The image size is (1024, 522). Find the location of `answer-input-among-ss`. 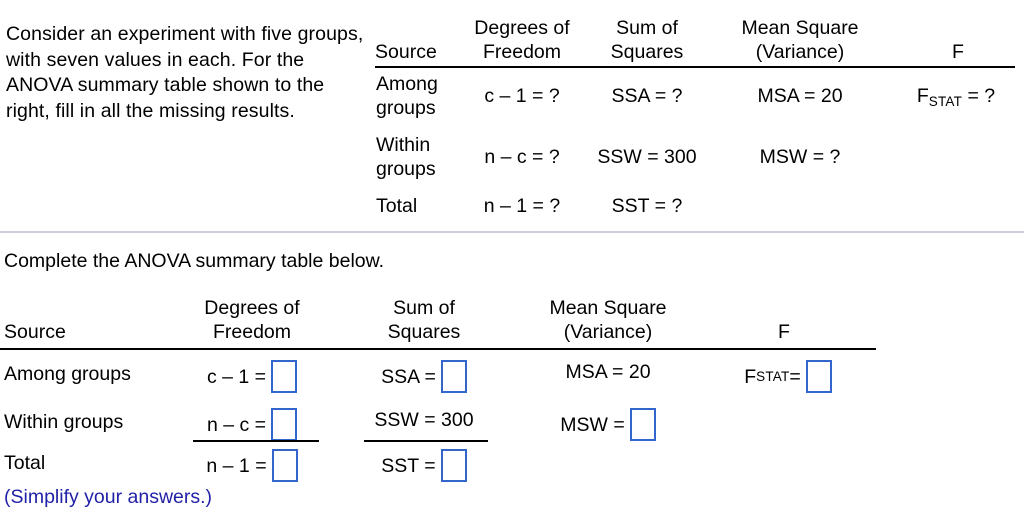

answer-input-among-ss is located at coordinates (453, 376).